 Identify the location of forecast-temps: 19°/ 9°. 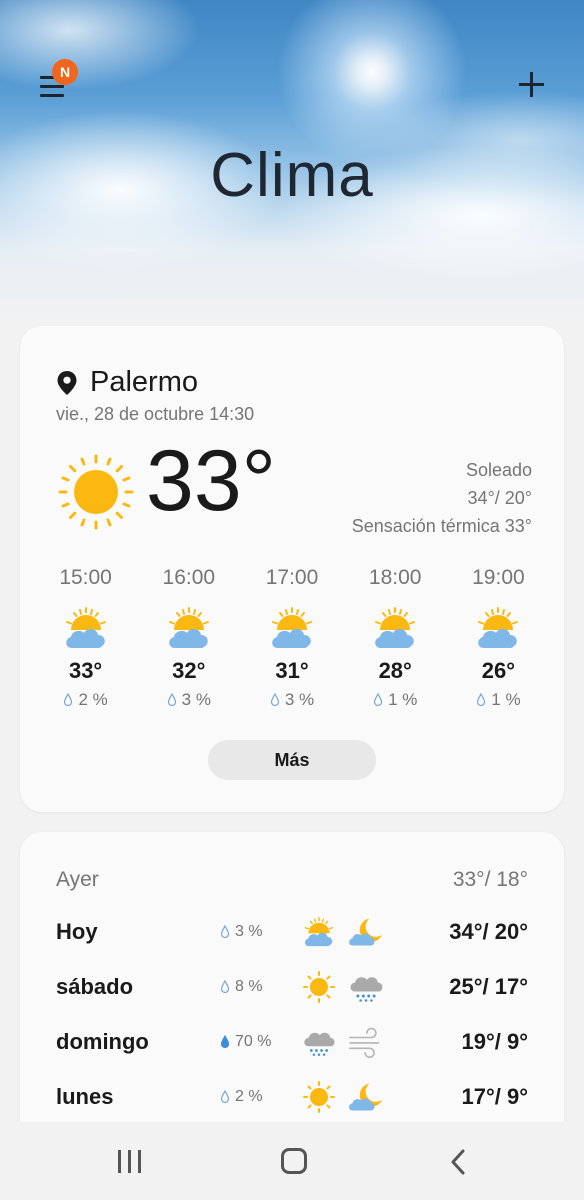
(494, 1041).